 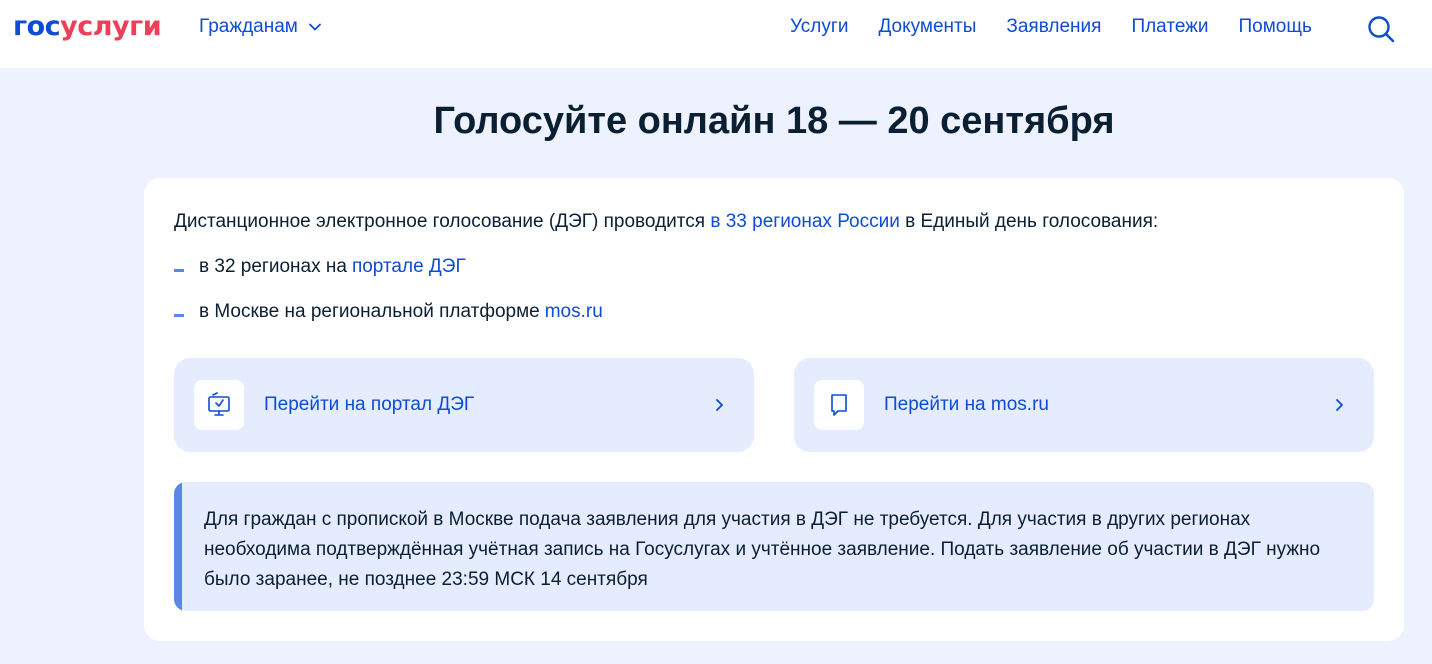 I want to click on ballot-box-icon, so click(x=219, y=404).